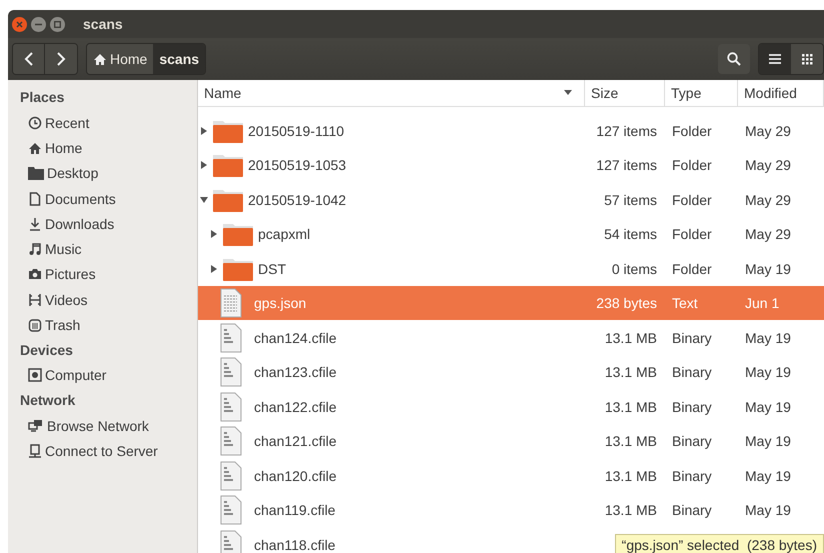 This screenshot has height=553, width=824. I want to click on file-name: chan120.cfile, so click(295, 476).